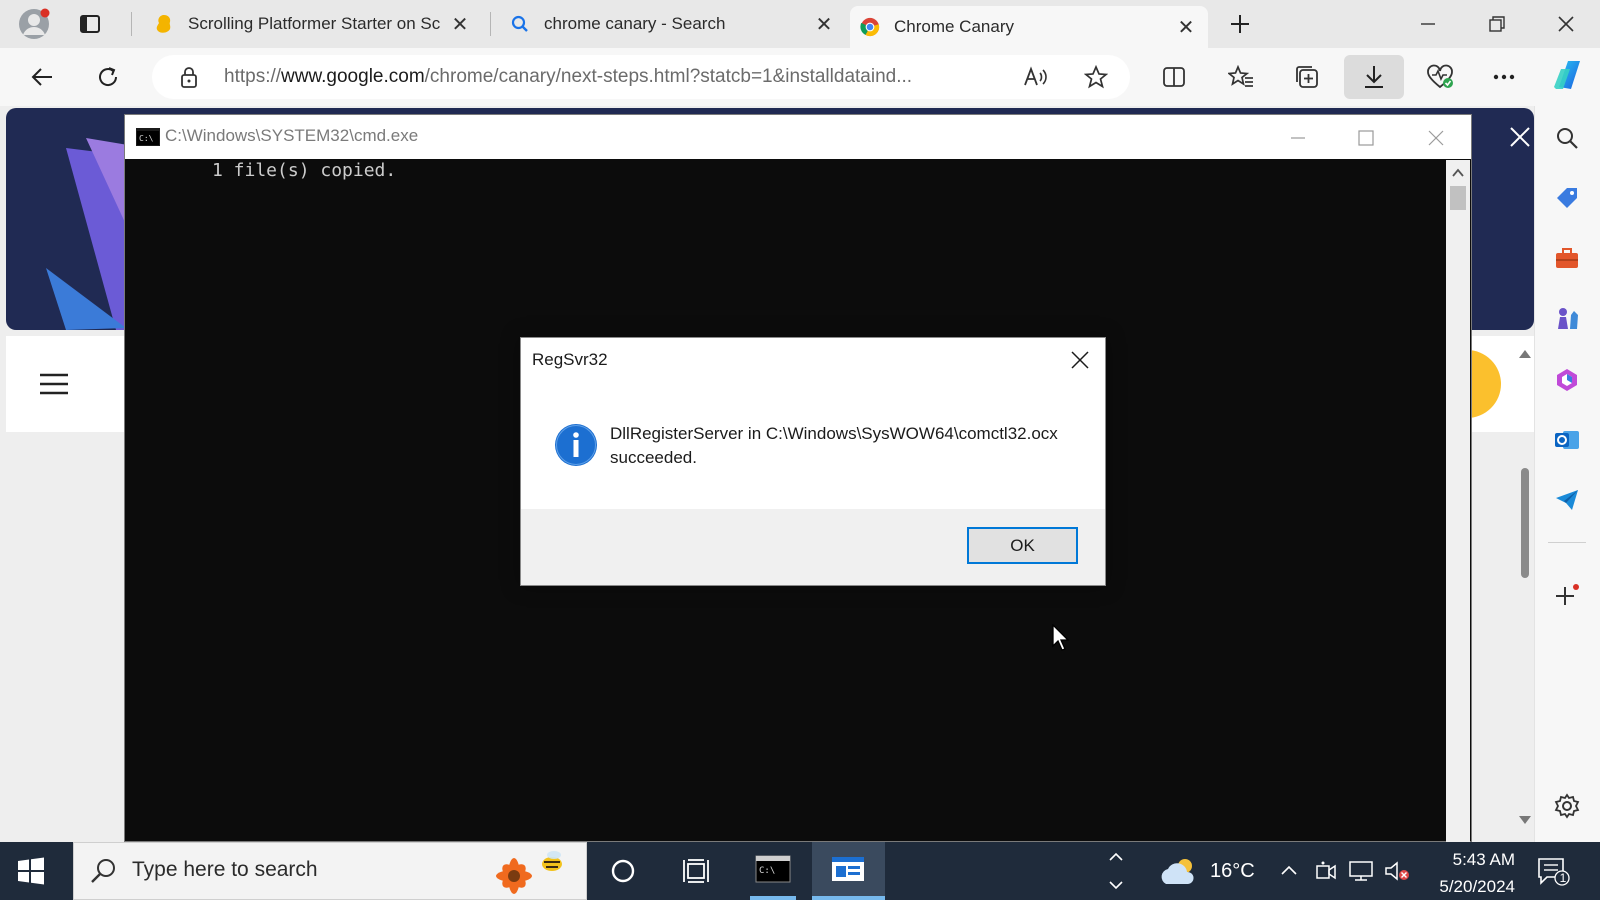 The image size is (1600, 900). Describe the element at coordinates (1567, 542) in the screenshot. I see `sidebar-divider` at that location.